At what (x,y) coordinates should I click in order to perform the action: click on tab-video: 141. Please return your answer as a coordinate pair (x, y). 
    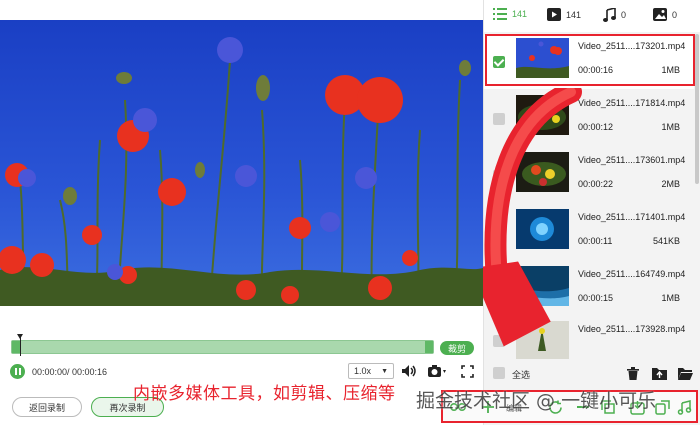
    Looking at the image, I should click on (564, 14).